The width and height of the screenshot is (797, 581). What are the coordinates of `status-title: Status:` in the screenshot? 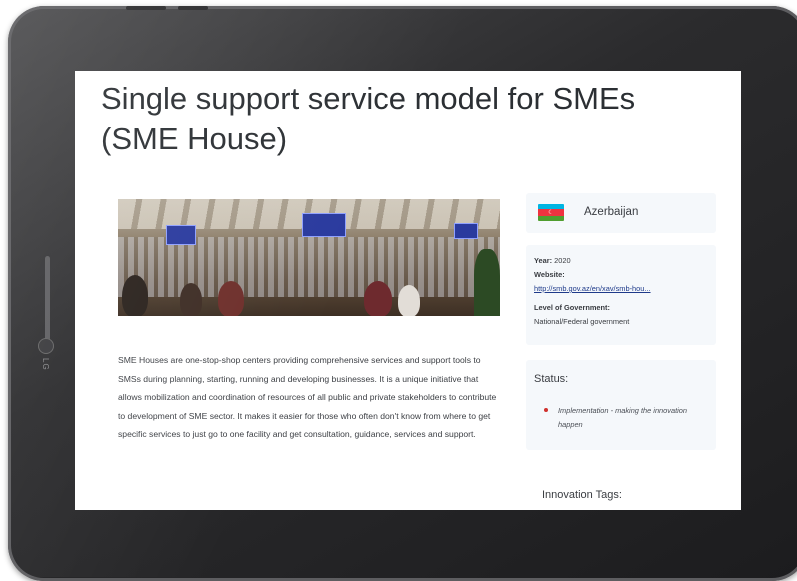 It's located at (551, 379).